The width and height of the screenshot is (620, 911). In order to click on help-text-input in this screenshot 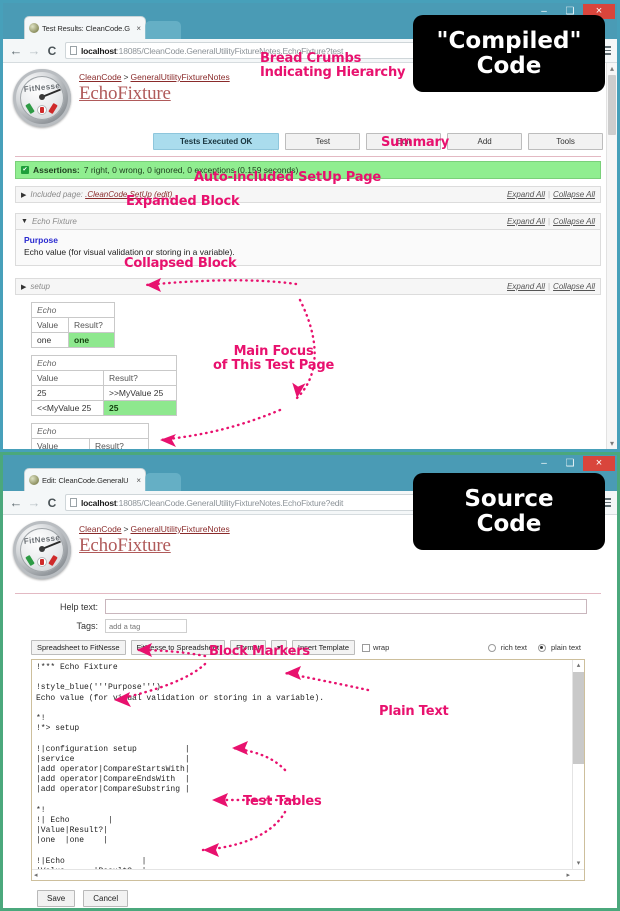, I will do `click(346, 606)`.